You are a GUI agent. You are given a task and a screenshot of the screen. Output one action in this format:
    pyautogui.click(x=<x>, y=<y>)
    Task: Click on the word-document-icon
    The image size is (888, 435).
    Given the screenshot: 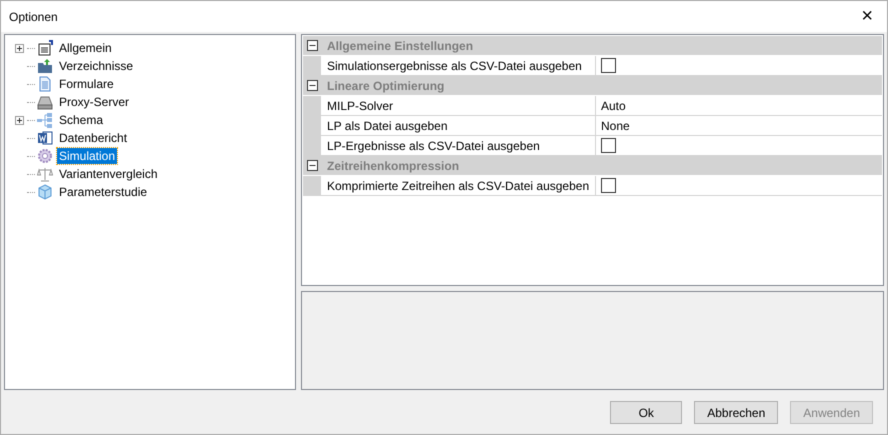 What is the action you would take?
    pyautogui.click(x=45, y=138)
    